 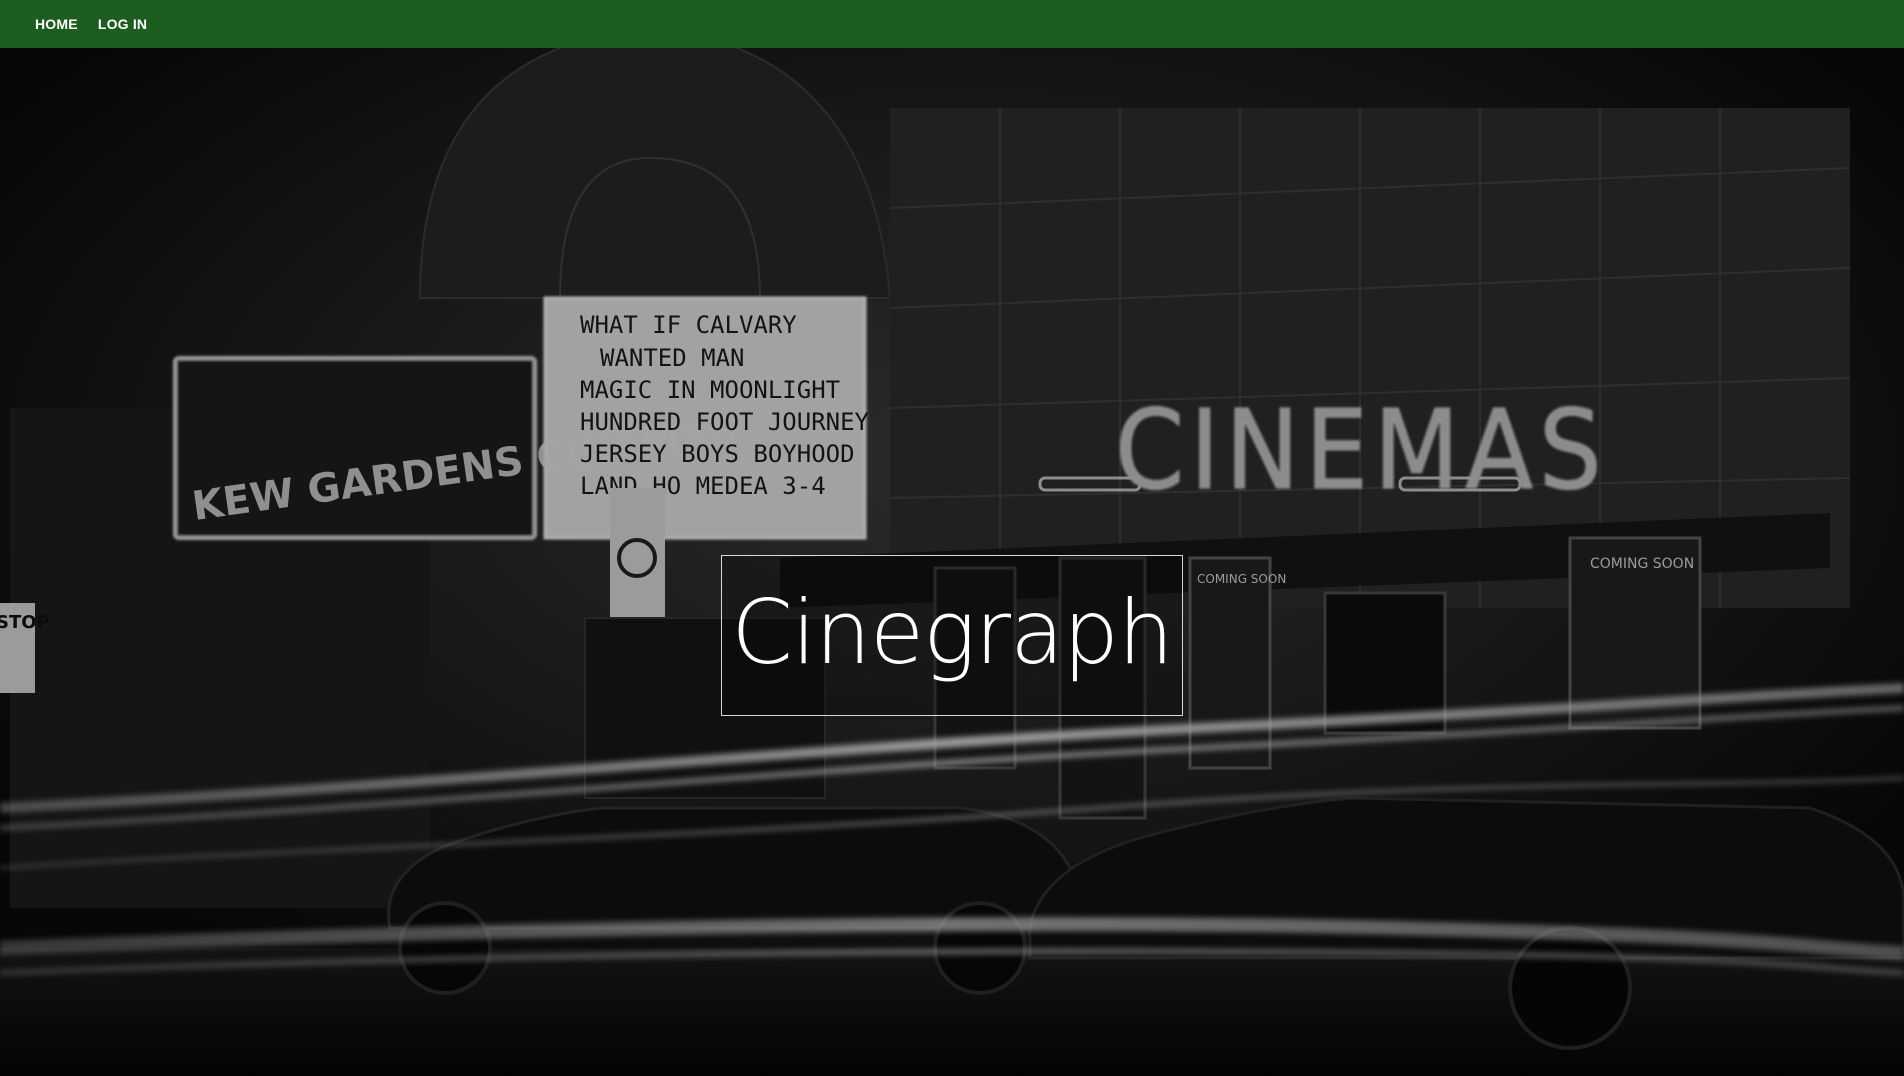 What do you see at coordinates (952, 24) in the screenshot?
I see `top-navbar: HOME LOG IN` at bounding box center [952, 24].